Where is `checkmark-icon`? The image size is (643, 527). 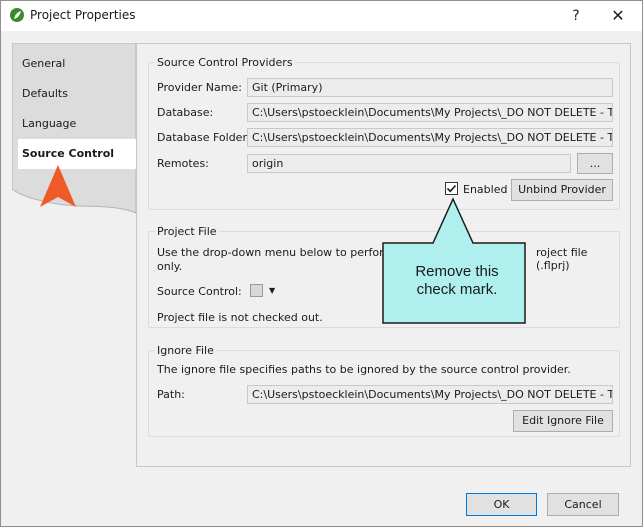 checkmark-icon is located at coordinates (451, 188).